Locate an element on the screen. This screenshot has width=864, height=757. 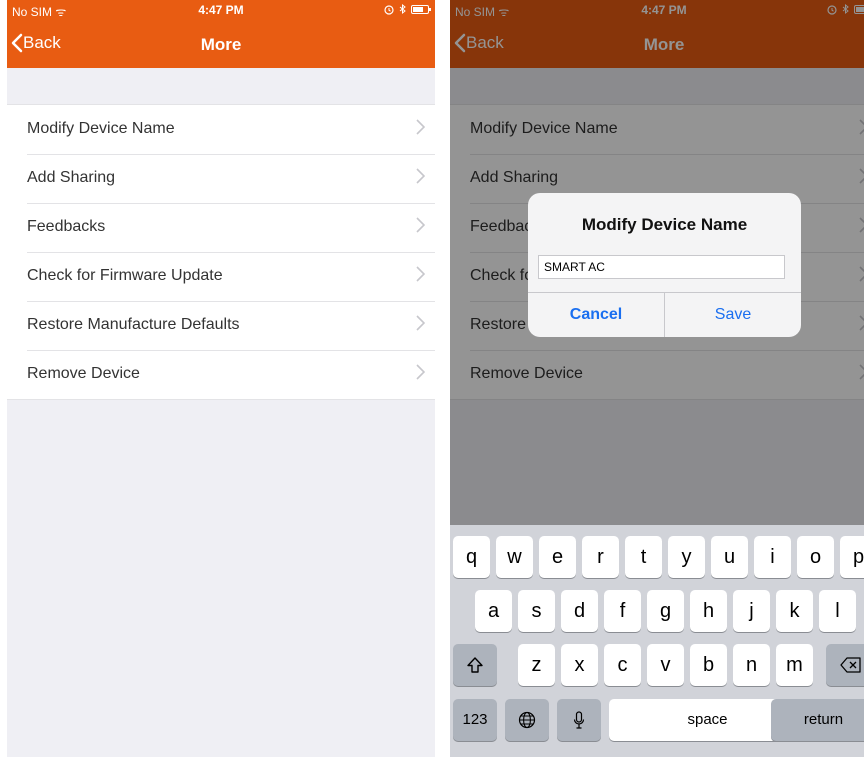
key-y: y is located at coordinates (686, 557).